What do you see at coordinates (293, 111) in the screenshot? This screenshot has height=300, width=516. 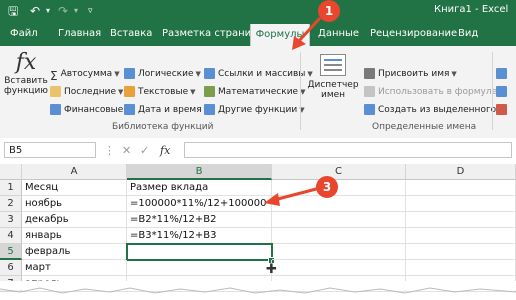 I see `annotation-layer` at bounding box center [293, 111].